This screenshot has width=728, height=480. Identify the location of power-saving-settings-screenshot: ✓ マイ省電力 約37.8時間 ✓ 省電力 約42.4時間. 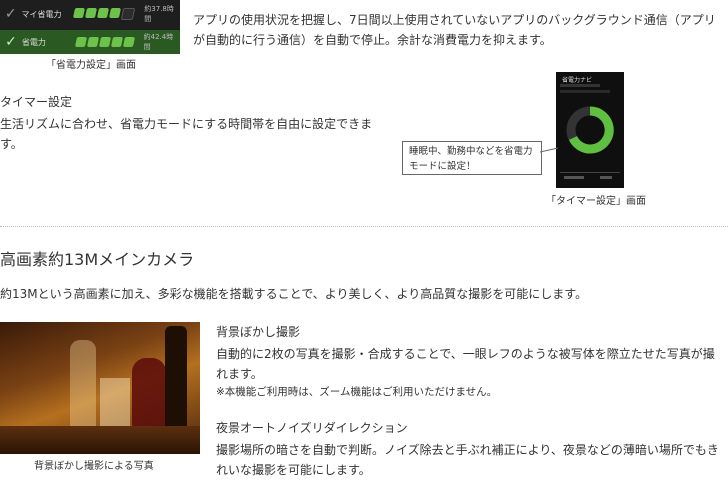
(90, 27).